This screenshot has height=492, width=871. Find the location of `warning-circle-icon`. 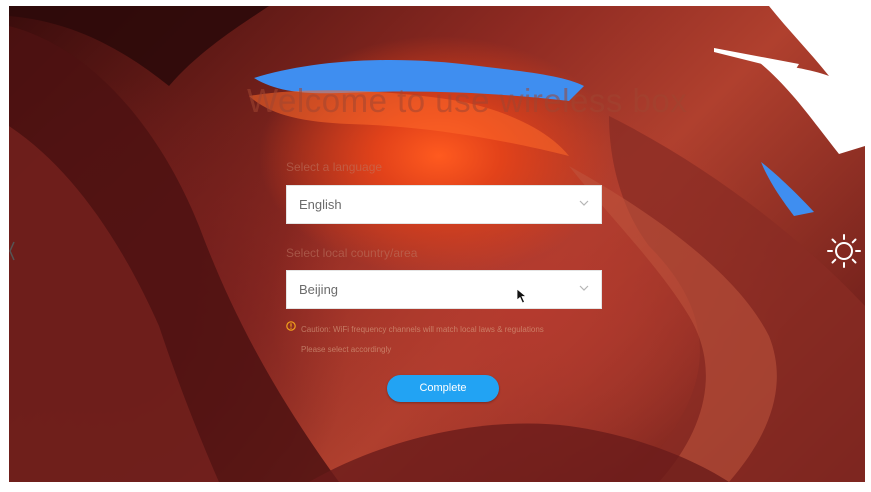

warning-circle-icon is located at coordinates (291, 326).